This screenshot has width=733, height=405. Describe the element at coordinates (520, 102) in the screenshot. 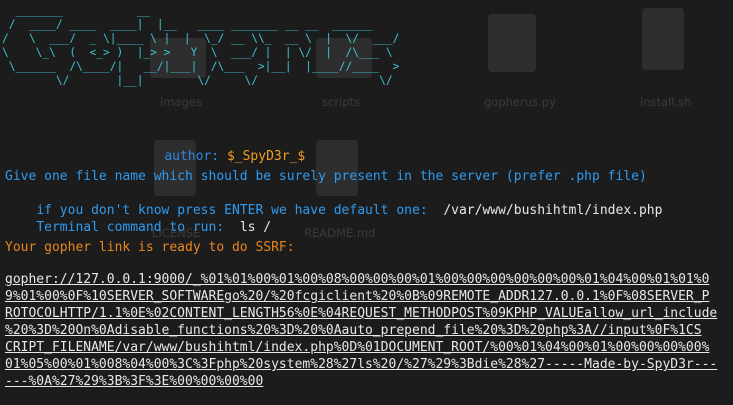

I see `desktop-icon-label-gopherus: gopherus.py` at that location.